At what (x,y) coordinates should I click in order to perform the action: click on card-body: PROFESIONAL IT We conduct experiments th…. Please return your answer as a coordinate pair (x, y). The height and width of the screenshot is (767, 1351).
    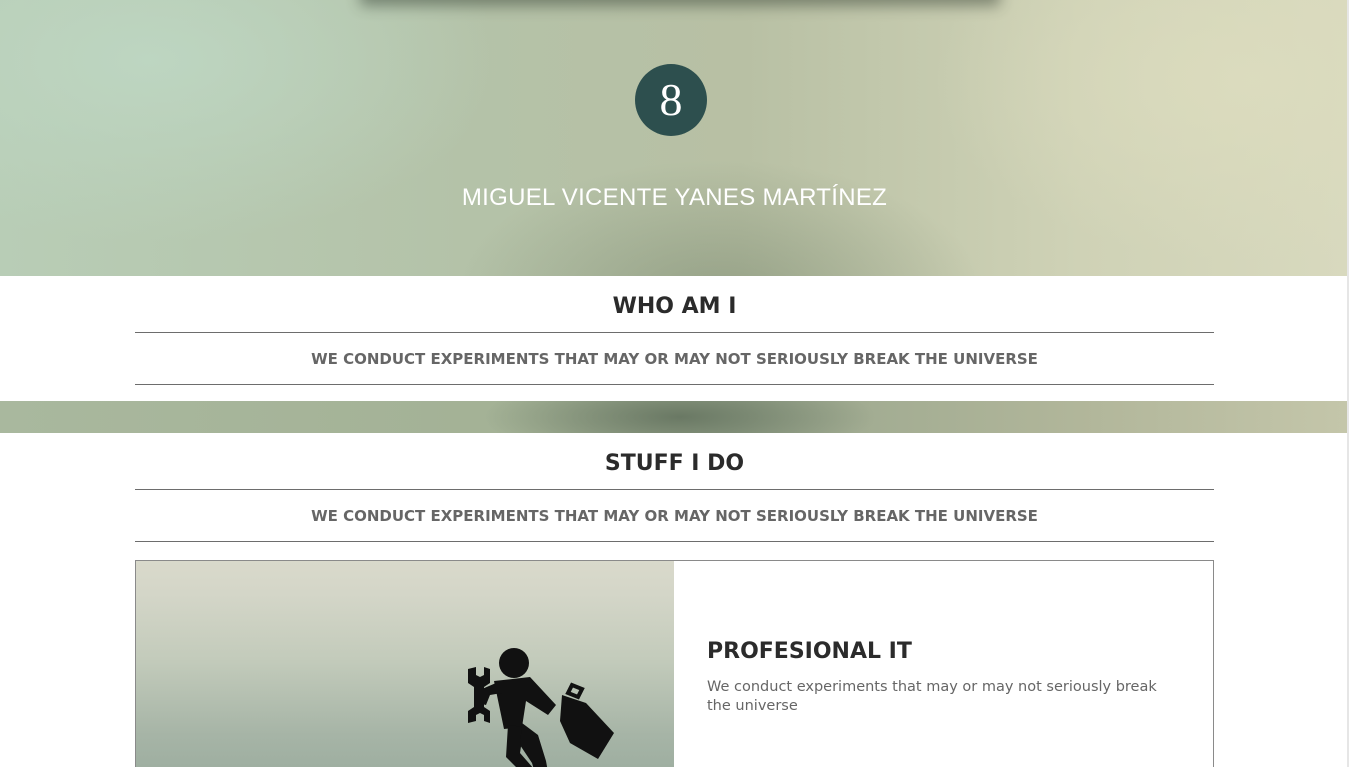
    Looking at the image, I should click on (943, 664).